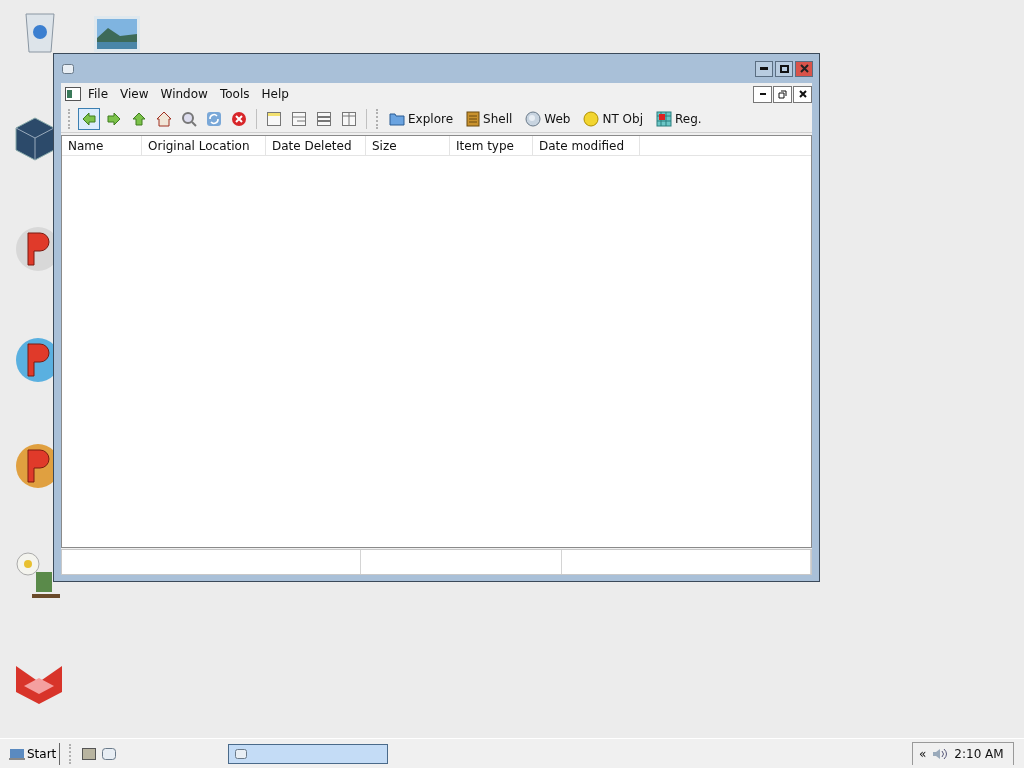 The height and width of the screenshot is (768, 1024). Describe the element at coordinates (664, 118) in the screenshot. I see `grid-icon` at that location.